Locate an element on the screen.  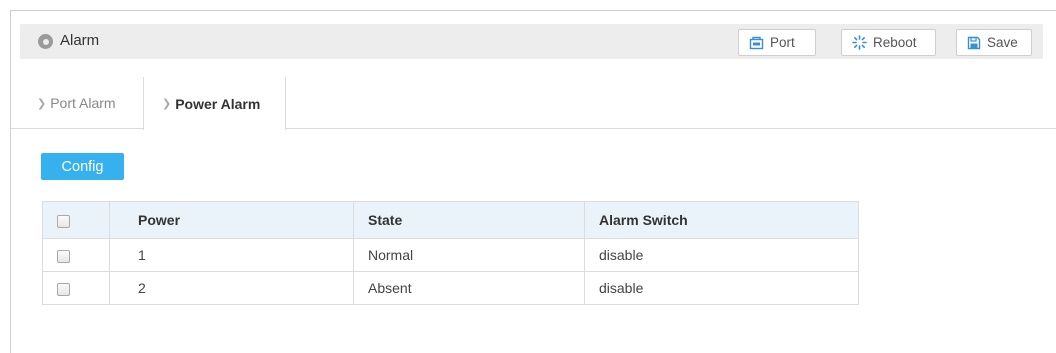
column-header-state: State is located at coordinates (469, 220).